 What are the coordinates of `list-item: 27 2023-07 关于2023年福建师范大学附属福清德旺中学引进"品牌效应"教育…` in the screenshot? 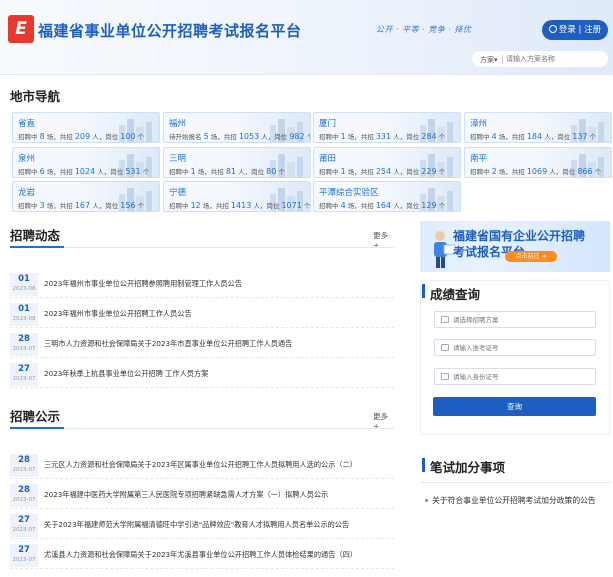 It's located at (202, 525).